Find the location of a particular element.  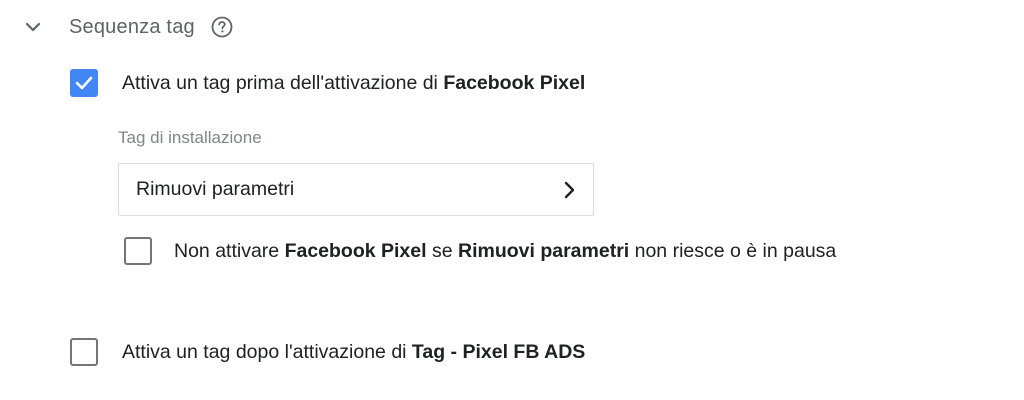

dont-fire-checkbox is located at coordinates (138, 251).